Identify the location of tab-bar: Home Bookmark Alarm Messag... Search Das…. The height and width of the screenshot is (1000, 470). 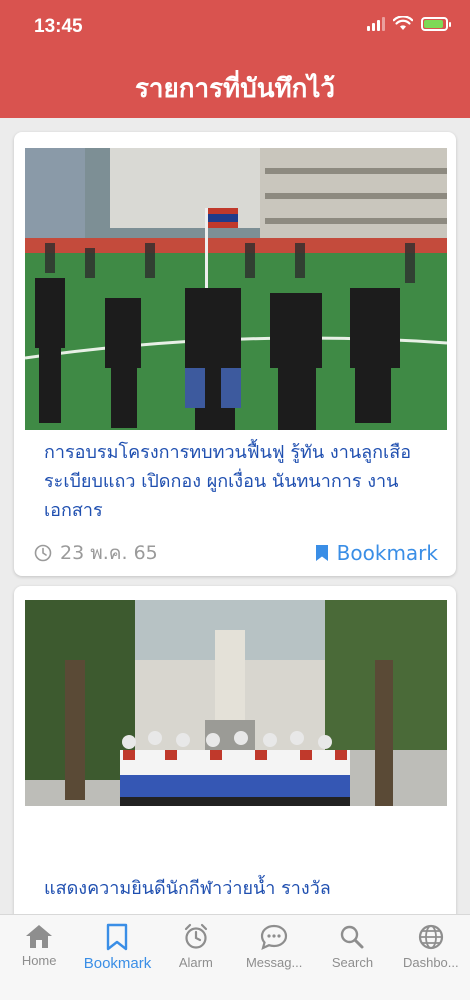
(235, 957).